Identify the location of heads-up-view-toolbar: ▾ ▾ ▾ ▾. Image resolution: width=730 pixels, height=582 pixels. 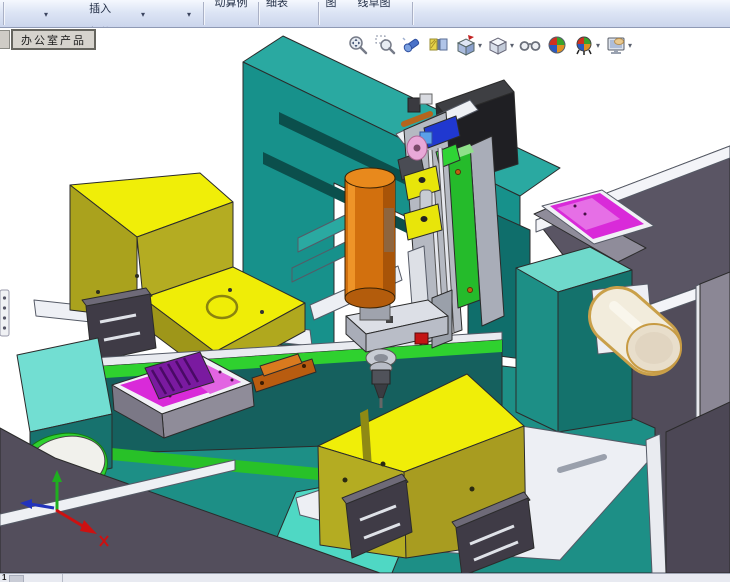
(489, 45).